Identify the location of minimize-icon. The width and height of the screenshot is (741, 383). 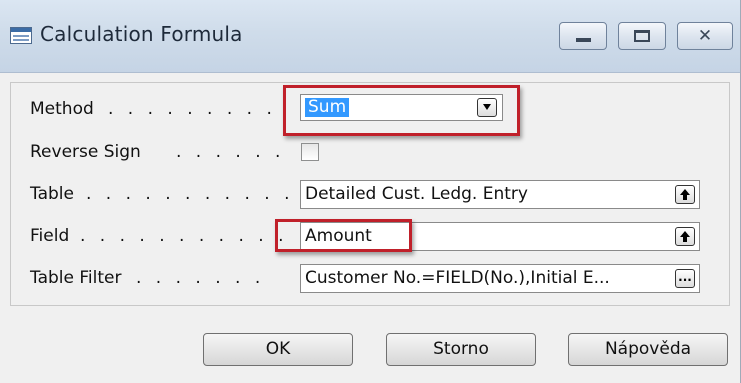
(583, 40).